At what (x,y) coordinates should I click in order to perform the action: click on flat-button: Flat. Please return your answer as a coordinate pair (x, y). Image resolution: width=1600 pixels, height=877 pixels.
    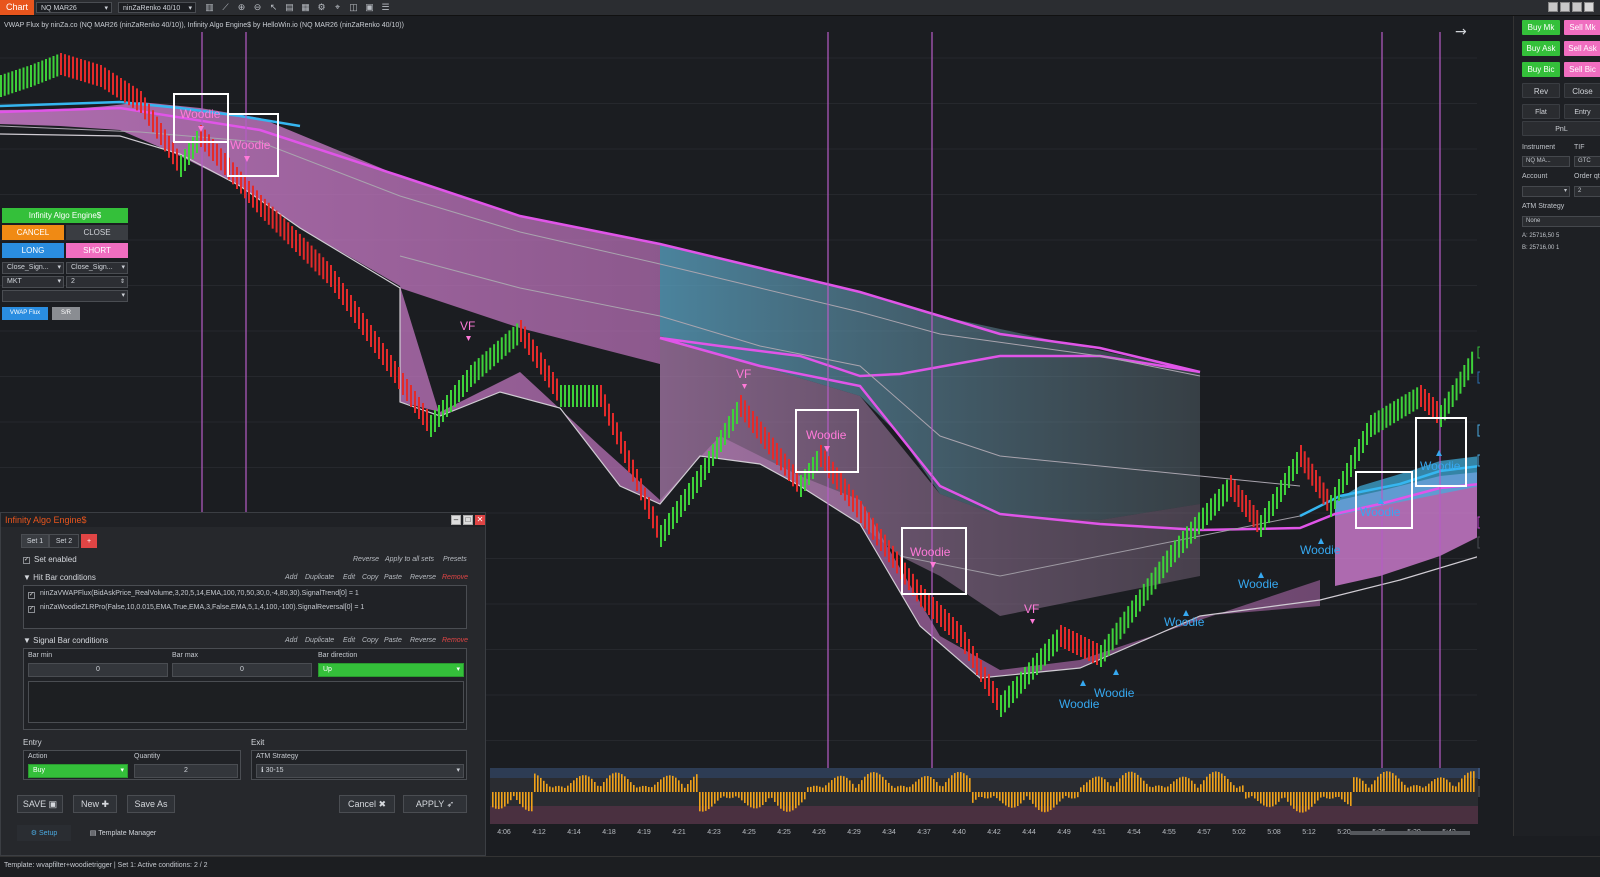
    Looking at the image, I should click on (1541, 111).